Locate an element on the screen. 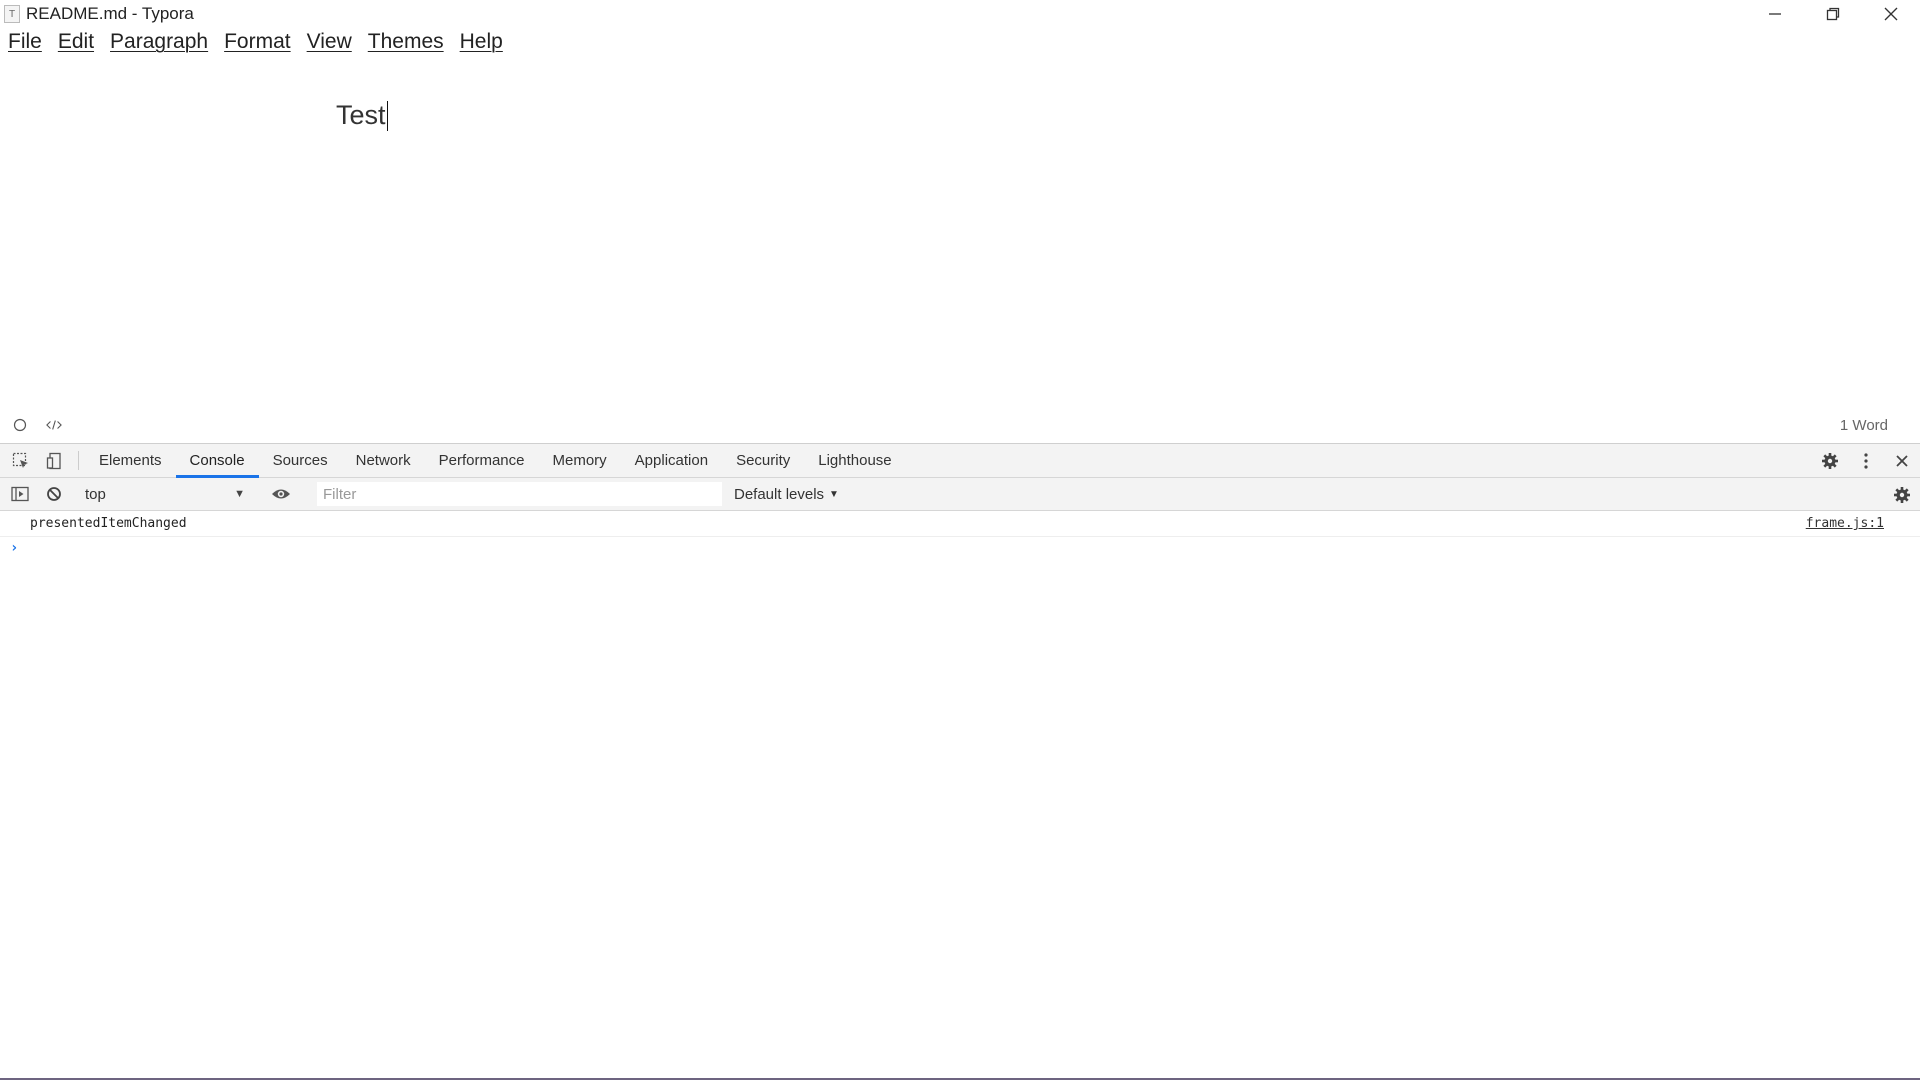 Image resolution: width=1920 pixels, height=1080 pixels. show-console-sidebar-button is located at coordinates (20, 494).